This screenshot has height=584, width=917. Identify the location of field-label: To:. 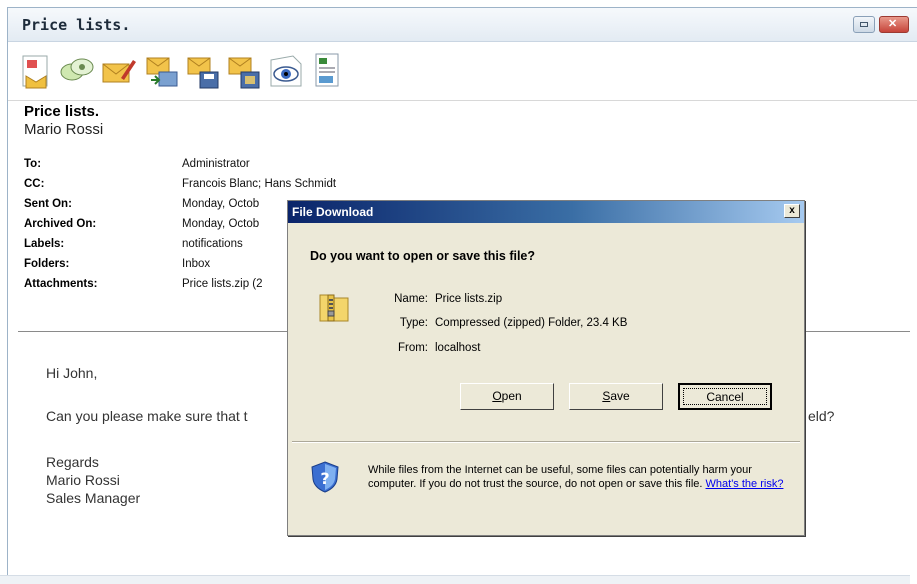
(33, 164).